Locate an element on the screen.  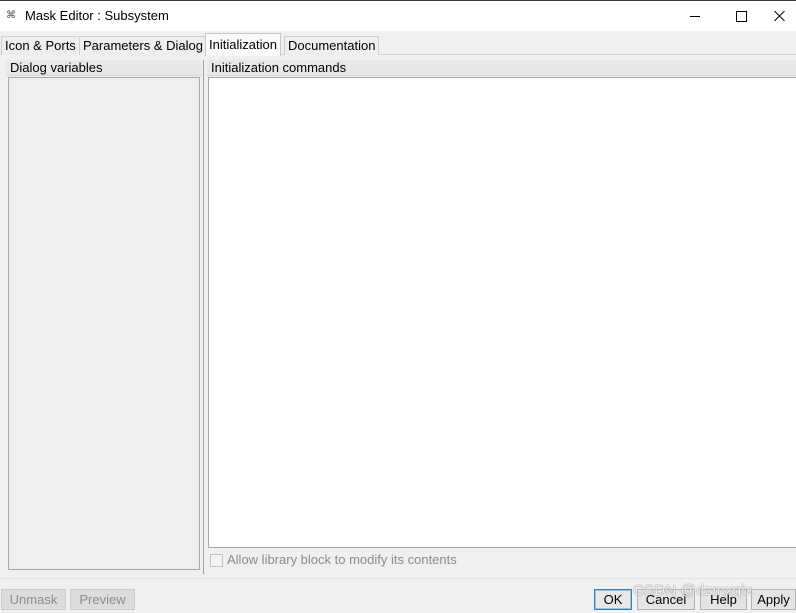
initialization-commands-header: Initialization commands is located at coordinates (501, 68).